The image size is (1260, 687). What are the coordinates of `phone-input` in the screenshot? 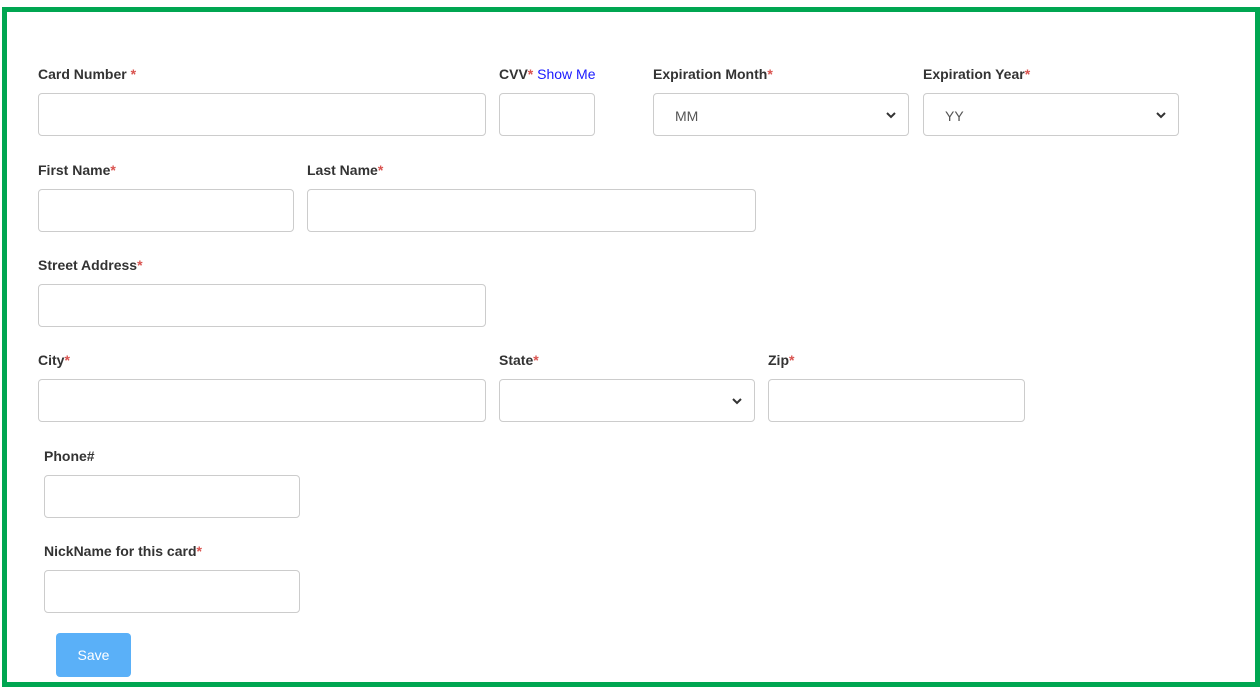 It's located at (172, 496).